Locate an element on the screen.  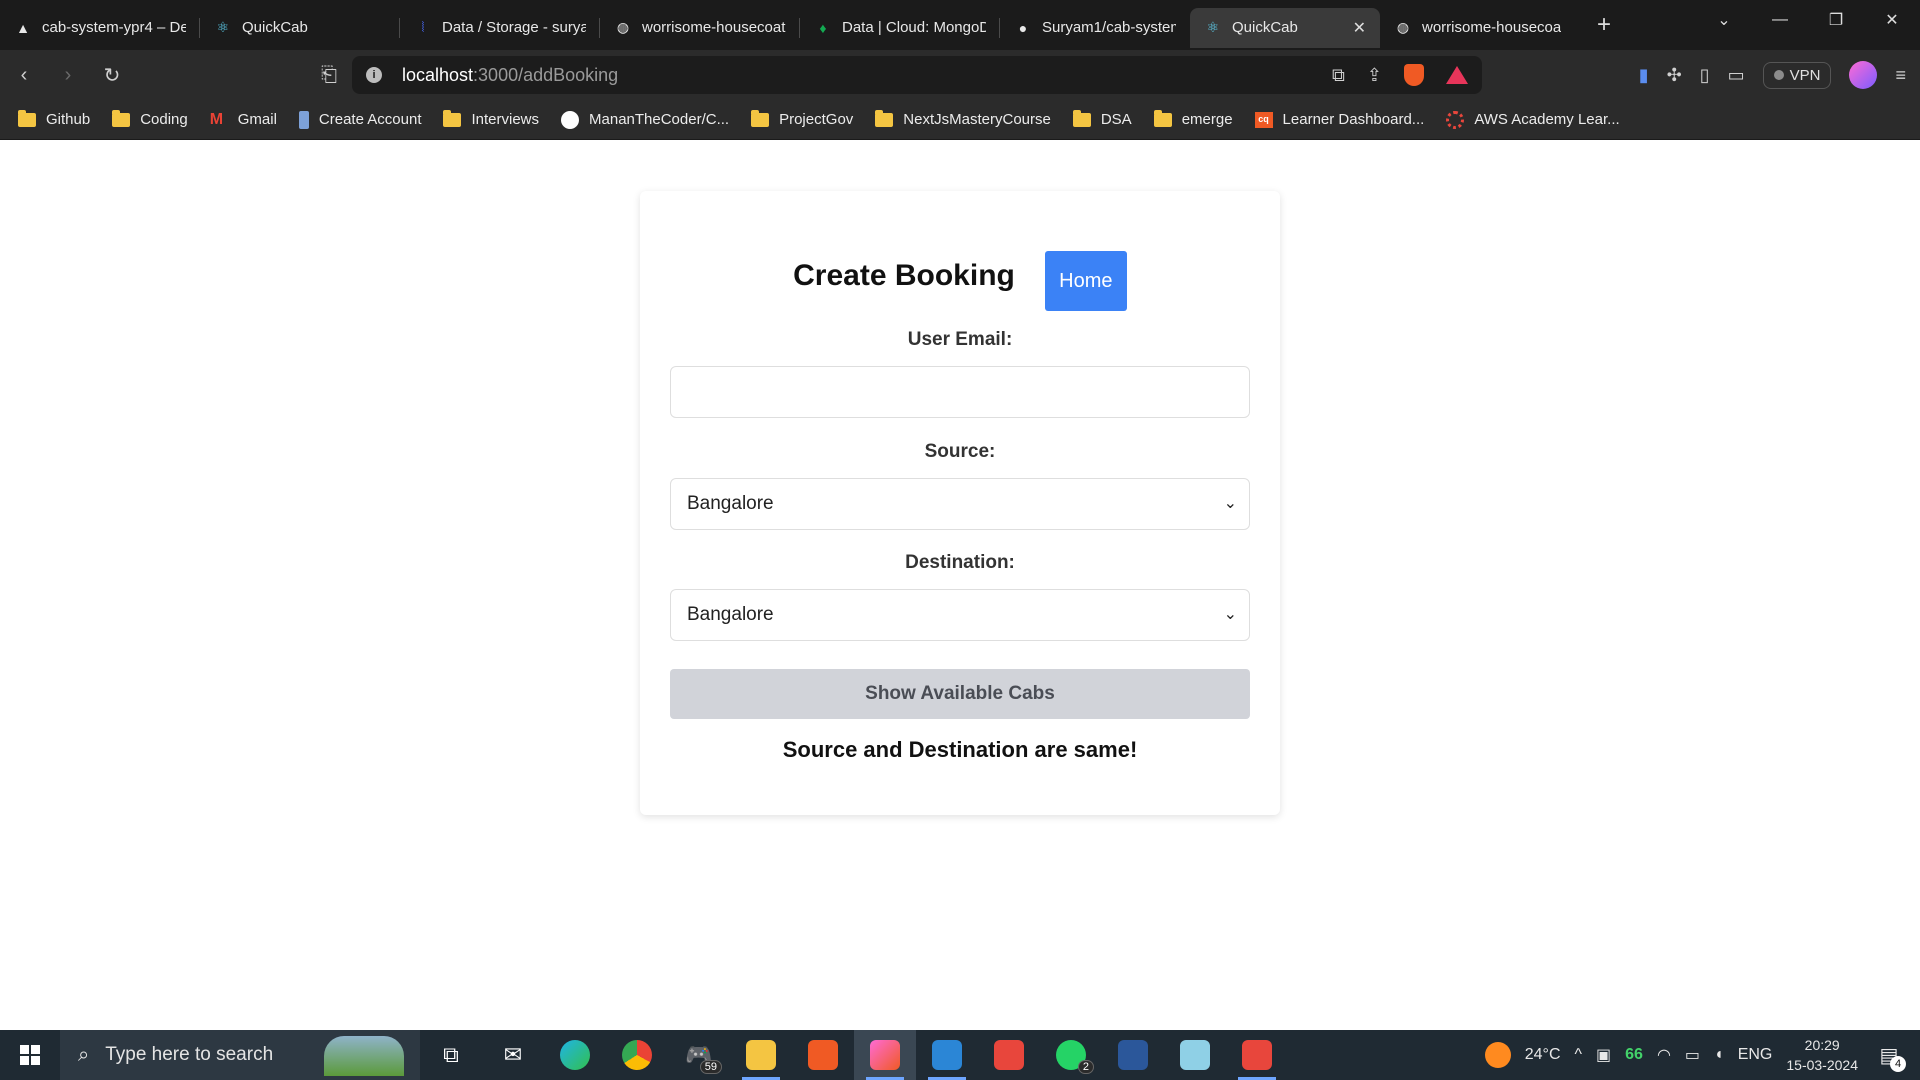
brave-nightly-icon is located at coordinates (1257, 1055).